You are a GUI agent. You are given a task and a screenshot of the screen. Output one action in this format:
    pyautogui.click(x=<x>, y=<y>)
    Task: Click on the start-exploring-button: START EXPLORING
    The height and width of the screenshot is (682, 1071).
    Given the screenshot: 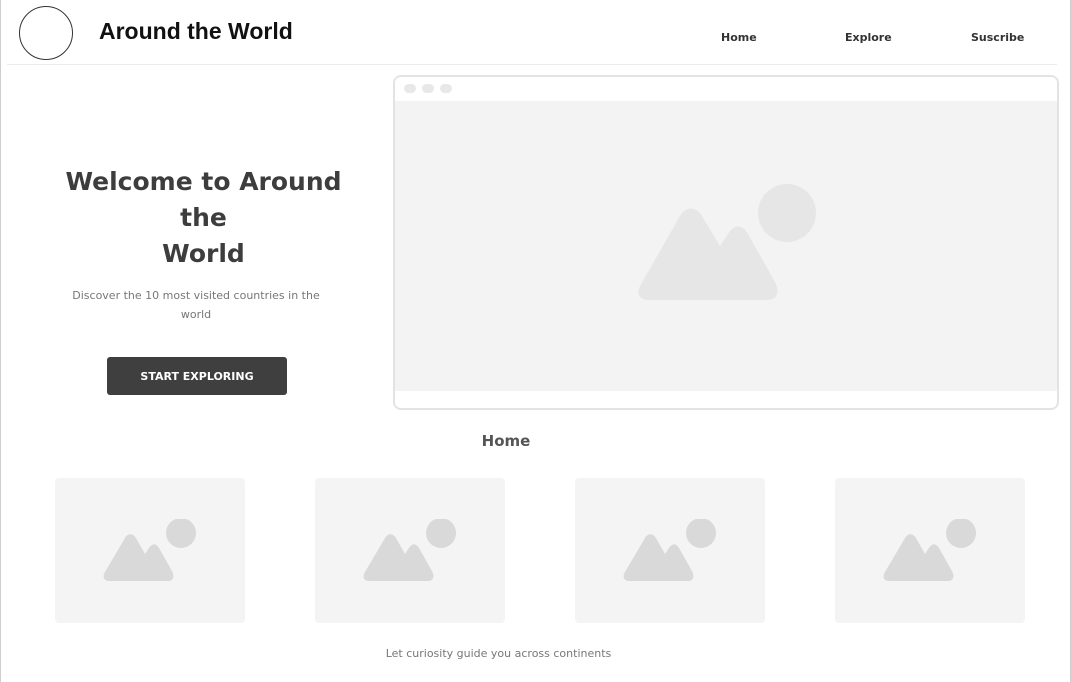 What is the action you would take?
    pyautogui.click(x=197, y=376)
    